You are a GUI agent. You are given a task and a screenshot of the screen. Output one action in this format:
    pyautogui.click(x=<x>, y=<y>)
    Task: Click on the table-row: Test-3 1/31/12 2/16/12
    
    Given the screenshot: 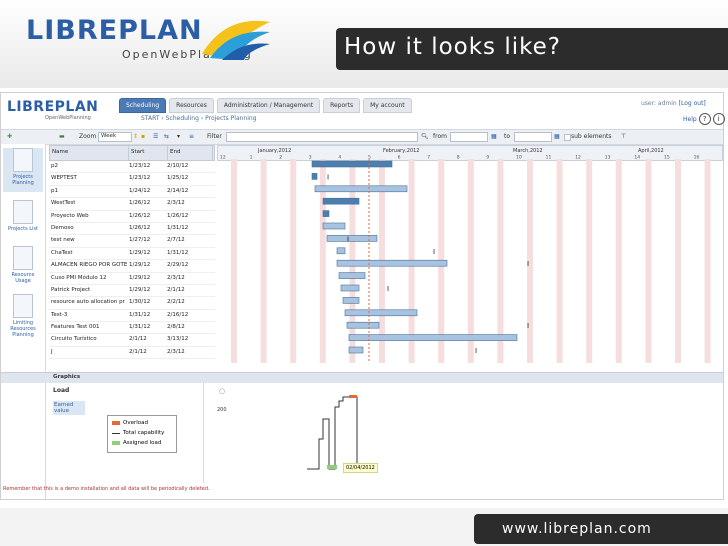 What is the action you would take?
    pyautogui.click(x=132, y=316)
    